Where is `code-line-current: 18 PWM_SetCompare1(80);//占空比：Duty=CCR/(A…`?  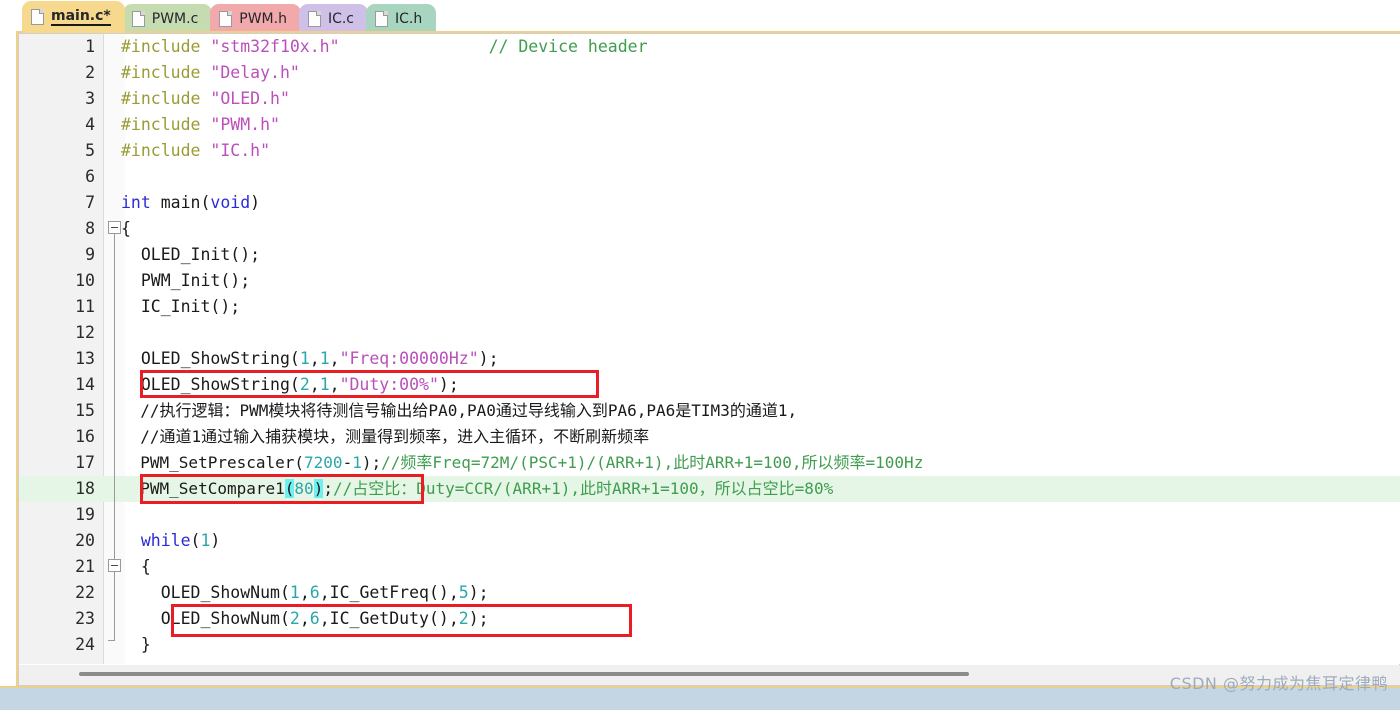 code-line-current: 18 PWM_SetCompare1(80);//占空比：Duty=CCR/(A… is located at coordinates (709, 489).